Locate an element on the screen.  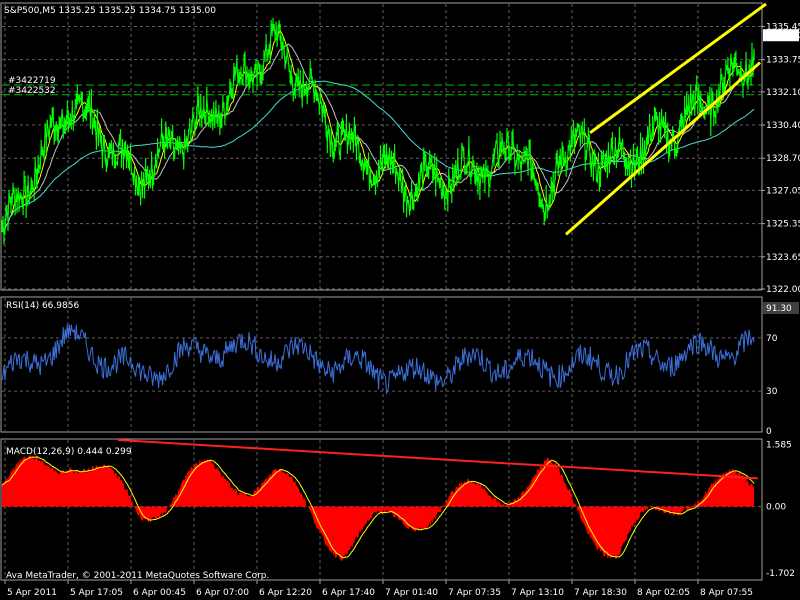
macd-title: MACD(12,26,9) 0.444 0.299 is located at coordinates (69, 452).